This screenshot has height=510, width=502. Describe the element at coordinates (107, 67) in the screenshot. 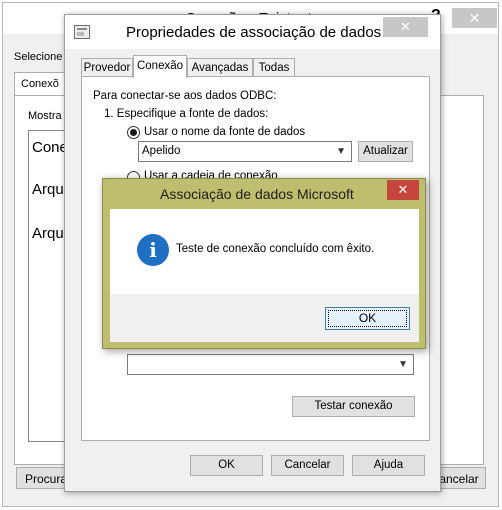

I see `tab-provider: Provedor` at that location.